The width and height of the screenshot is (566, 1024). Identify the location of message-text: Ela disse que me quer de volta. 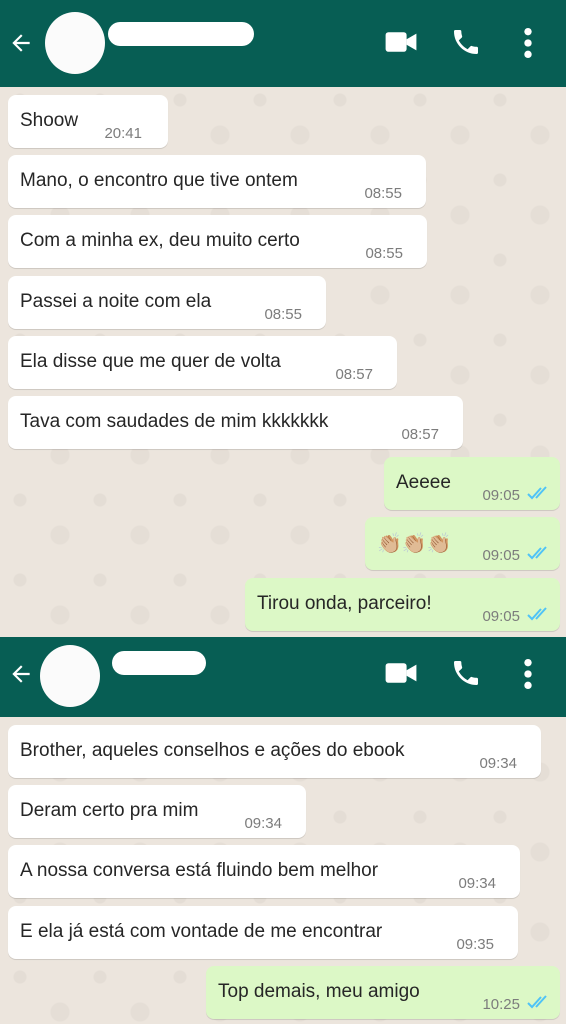
(150, 361).